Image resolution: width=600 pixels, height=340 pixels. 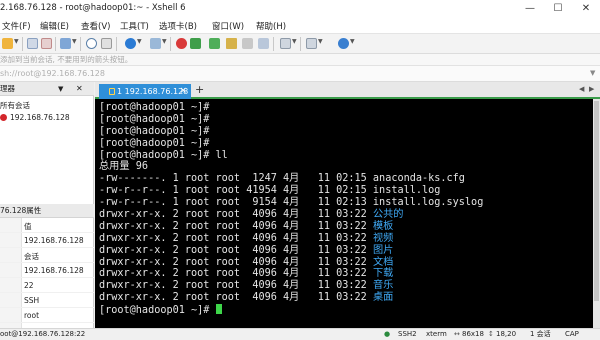 What do you see at coordinates (134, 26) in the screenshot?
I see `menu-tools: 工具(T)` at bounding box center [134, 26].